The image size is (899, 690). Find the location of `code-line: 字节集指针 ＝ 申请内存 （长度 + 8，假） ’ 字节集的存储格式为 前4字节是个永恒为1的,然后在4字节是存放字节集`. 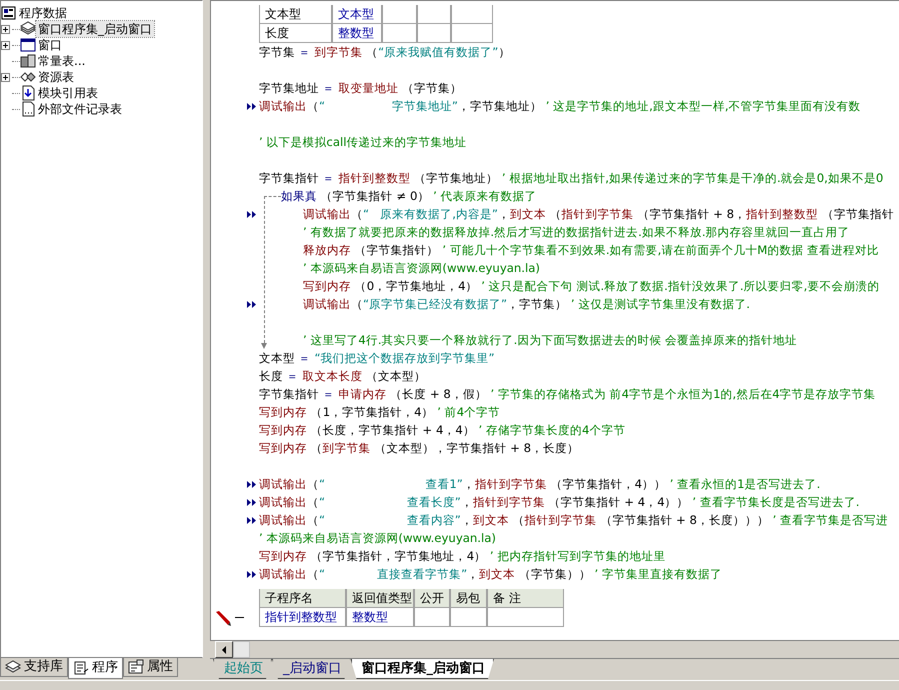

code-line: 字节集指针 ＝ 申请内存 （长度 + 8，假） ’ 字节集的存储格式为 前4字节是个永恒为1的,然后在4字节是存放字节集 is located at coordinates (567, 394).